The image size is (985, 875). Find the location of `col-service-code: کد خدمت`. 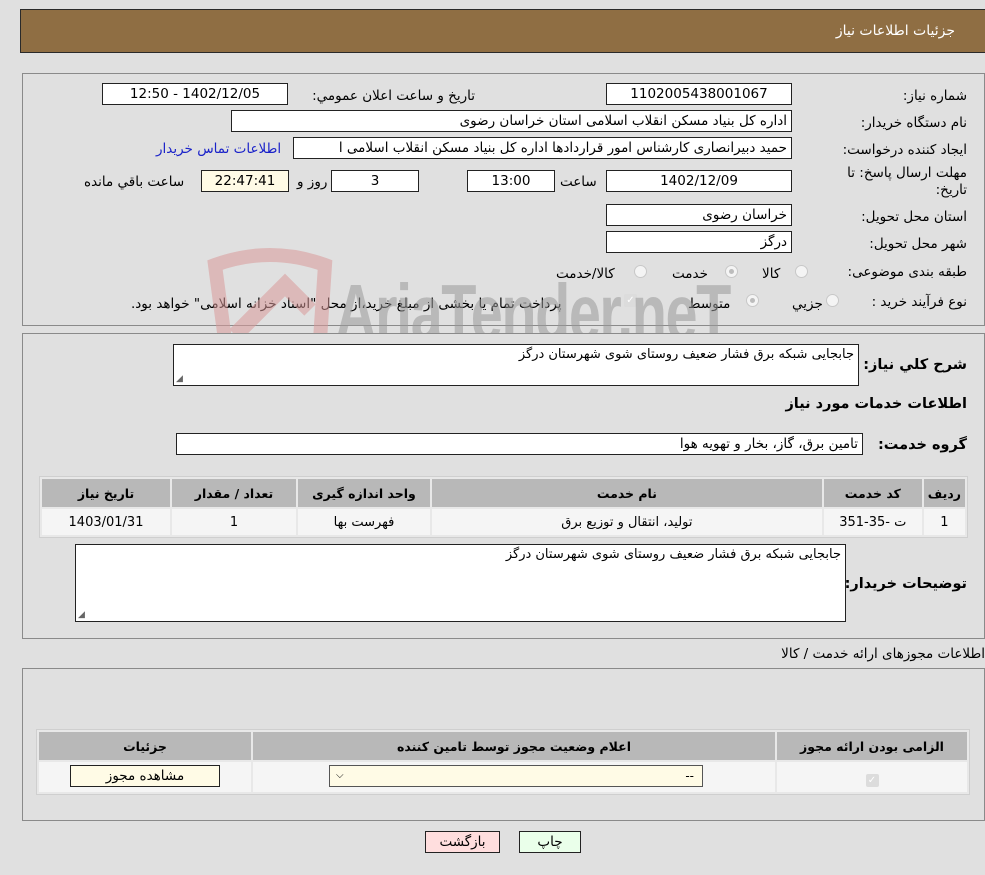

col-service-code: کد خدمت is located at coordinates (872, 493).